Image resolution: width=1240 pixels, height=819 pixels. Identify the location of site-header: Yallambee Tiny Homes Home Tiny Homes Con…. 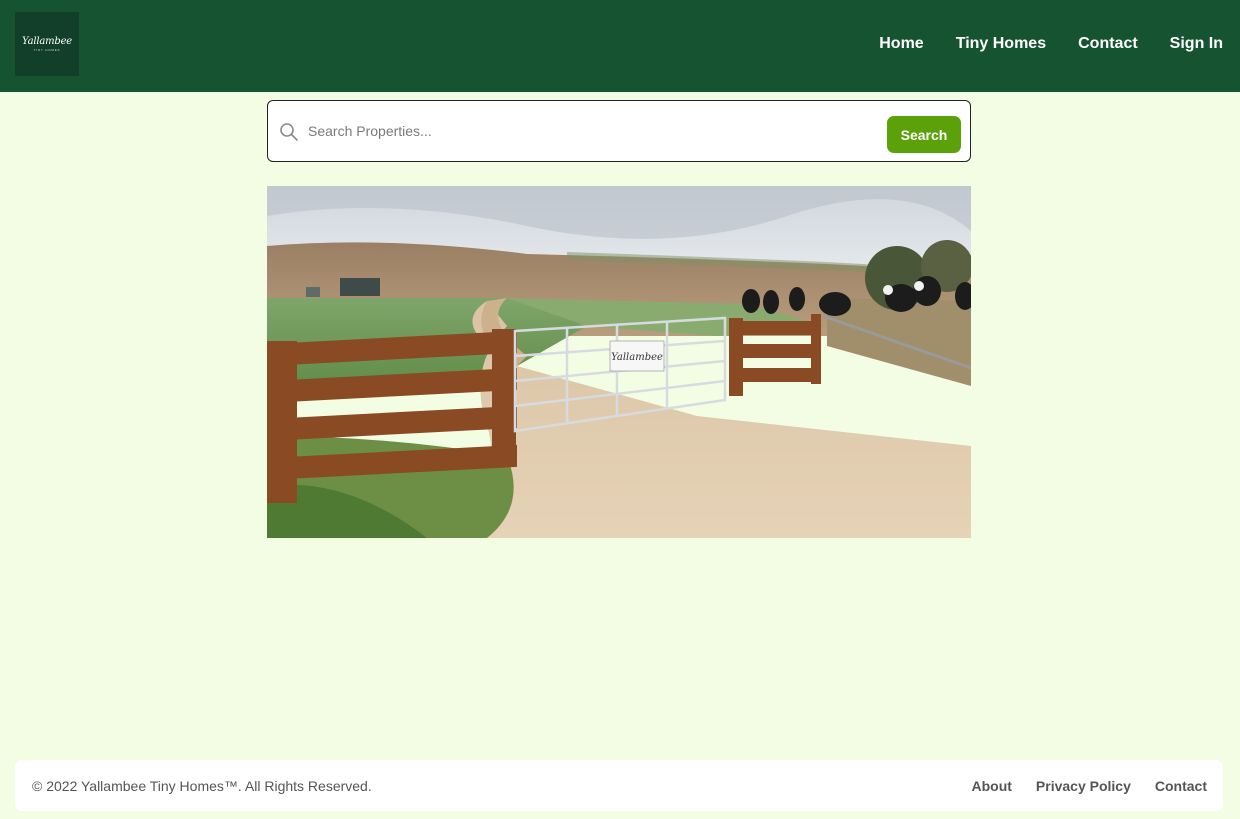
(620, 46).